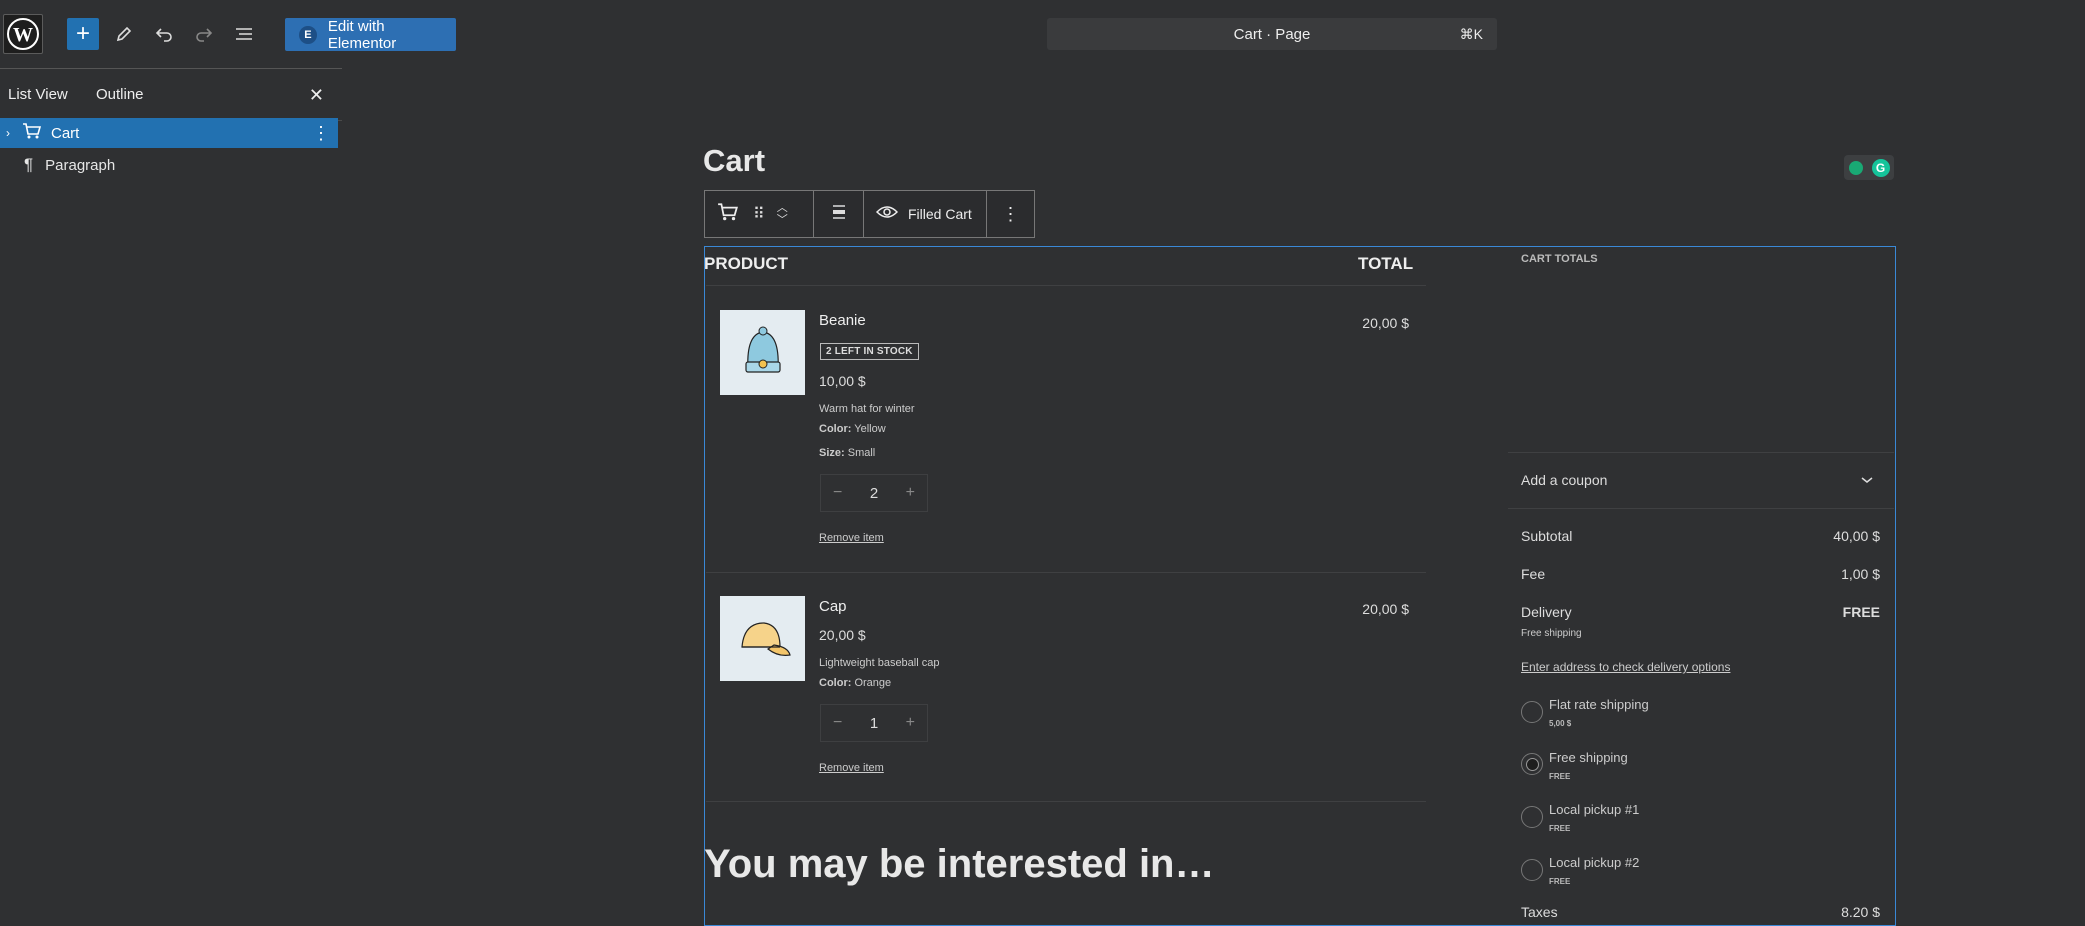 This screenshot has width=2085, height=926. Describe the element at coordinates (1855, 167) in the screenshot. I see `gem-icon` at that location.